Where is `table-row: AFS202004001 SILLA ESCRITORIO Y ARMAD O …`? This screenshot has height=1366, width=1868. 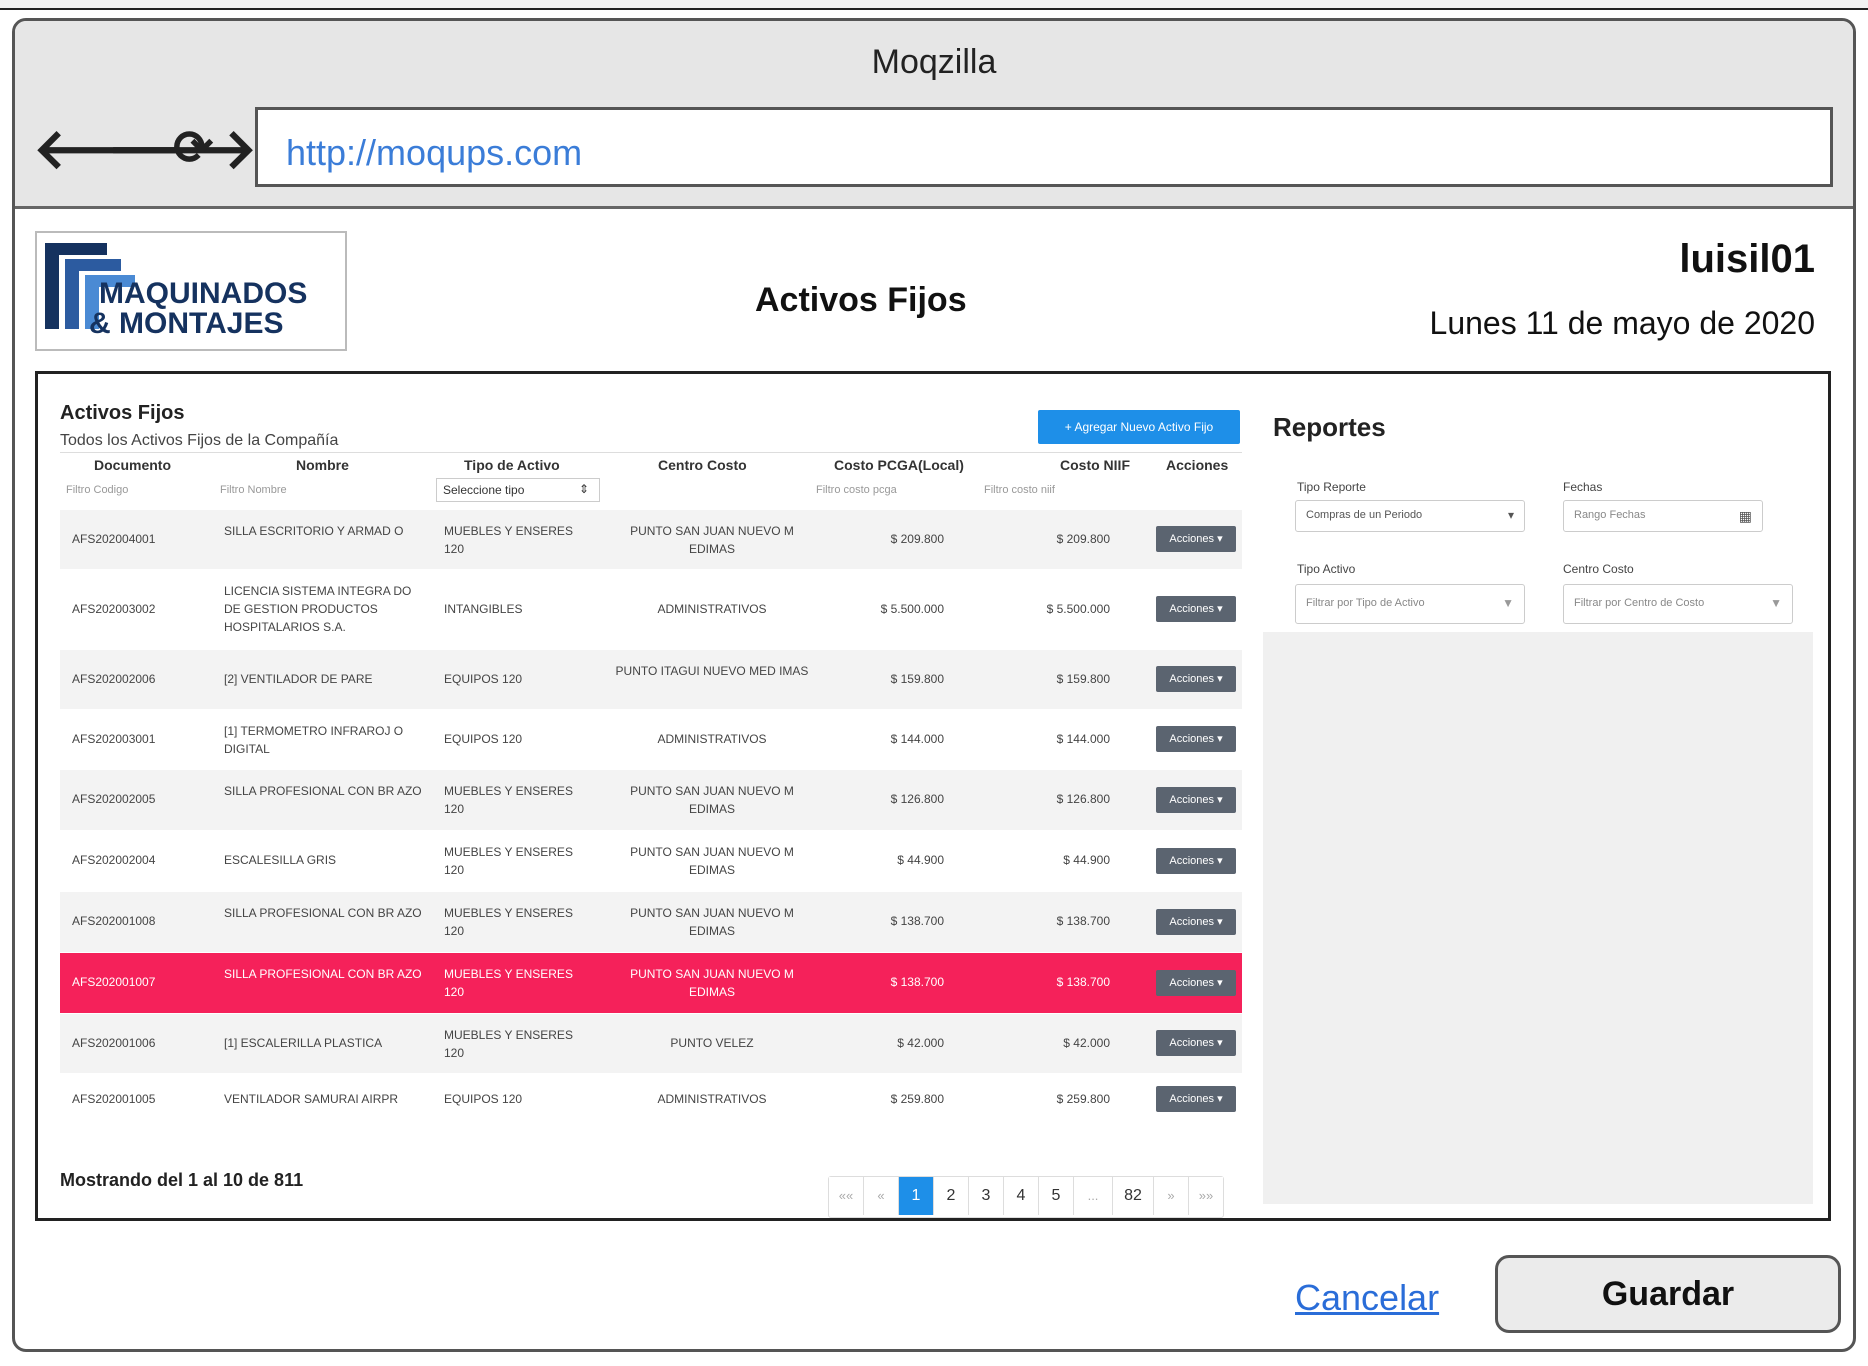
table-row: AFS202004001 SILLA ESCRITORIO Y ARMAD O … is located at coordinates (651, 540).